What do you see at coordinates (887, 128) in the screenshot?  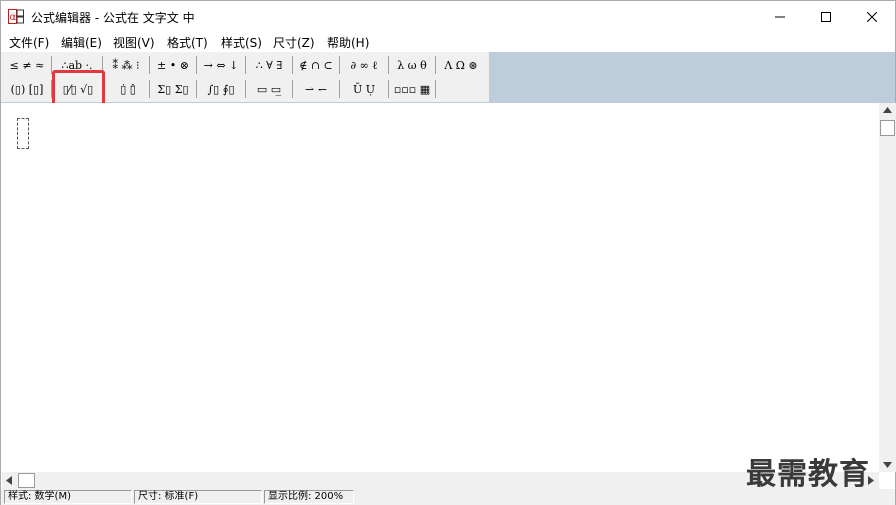 I see `vertical-scroll-thumb` at bounding box center [887, 128].